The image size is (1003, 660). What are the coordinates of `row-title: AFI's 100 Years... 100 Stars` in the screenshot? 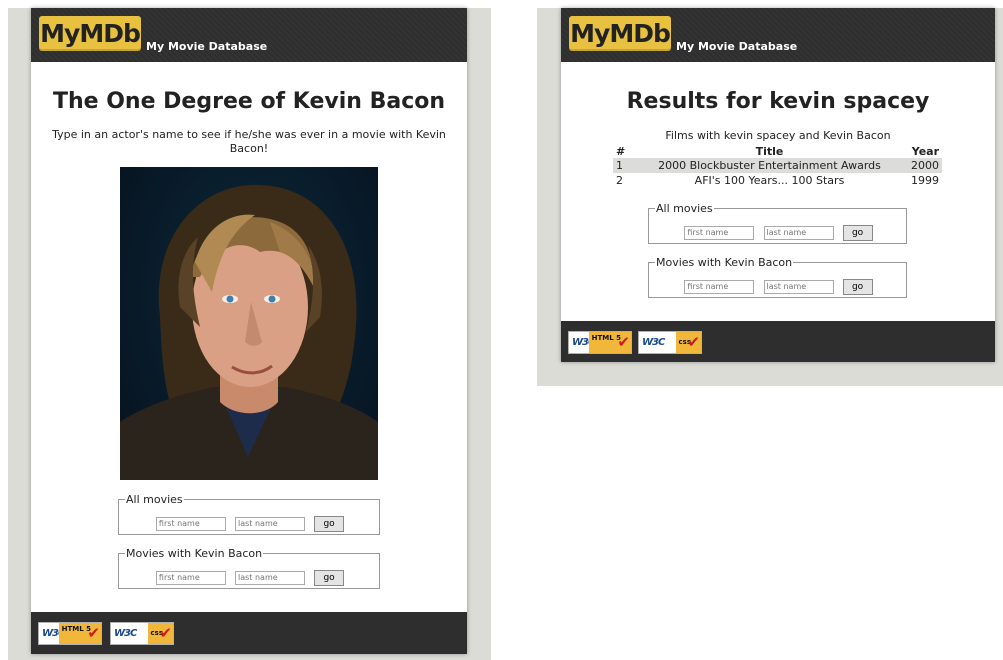 It's located at (769, 180).